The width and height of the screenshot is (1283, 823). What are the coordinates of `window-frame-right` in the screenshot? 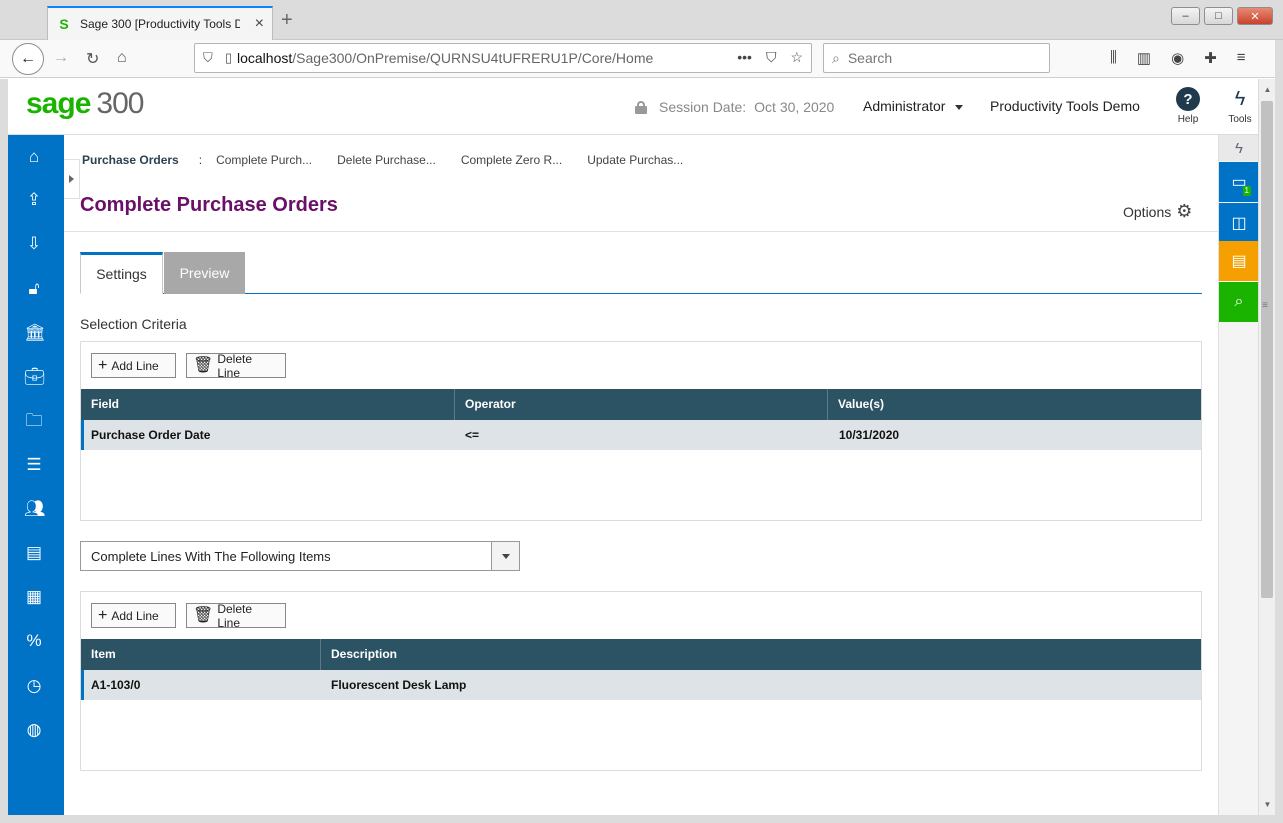 It's located at (1279, 431).